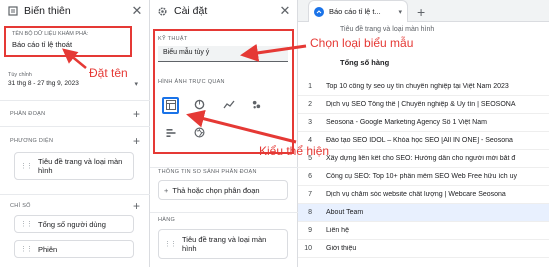 This screenshot has height=267, width=549. What do you see at coordinates (273, 52) in the screenshot?
I see `arrow-technique` at bounding box center [273, 52].